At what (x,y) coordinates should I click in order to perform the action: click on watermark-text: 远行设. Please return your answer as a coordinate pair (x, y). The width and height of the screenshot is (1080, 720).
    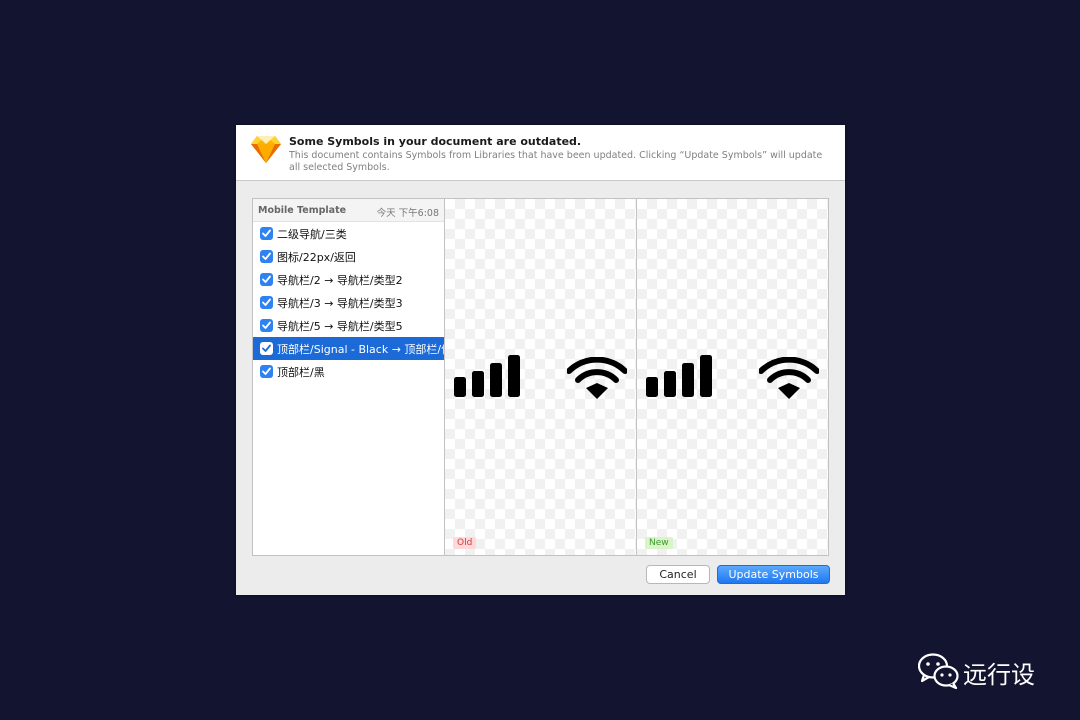
    Looking at the image, I should click on (999, 675).